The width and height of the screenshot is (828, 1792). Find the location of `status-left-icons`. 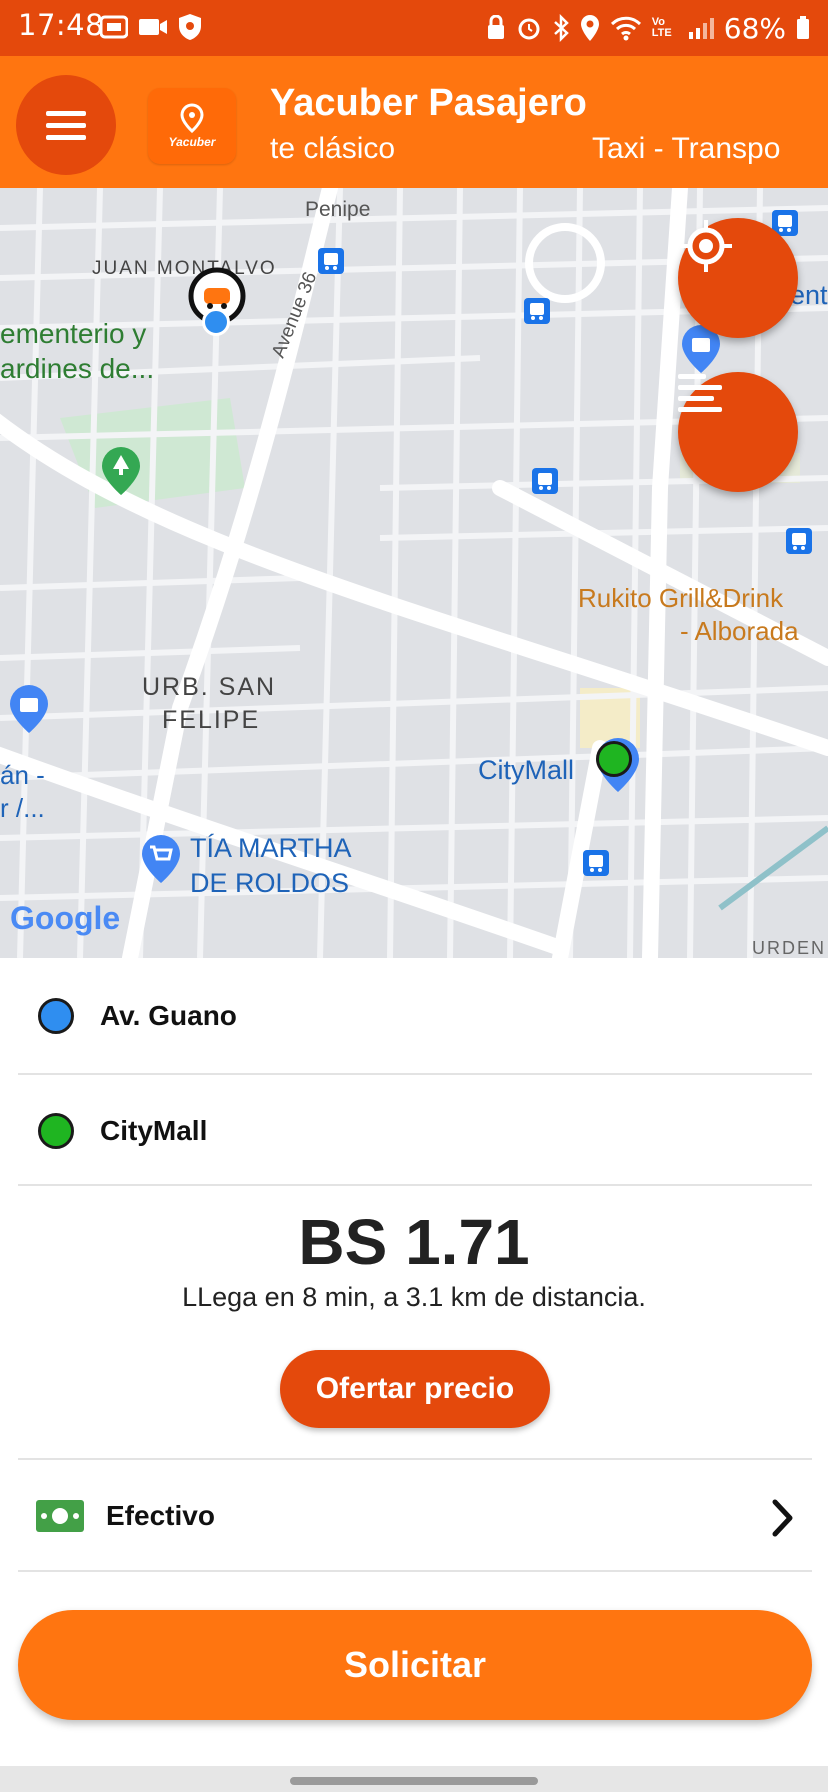

status-left-icons is located at coordinates (151, 27).